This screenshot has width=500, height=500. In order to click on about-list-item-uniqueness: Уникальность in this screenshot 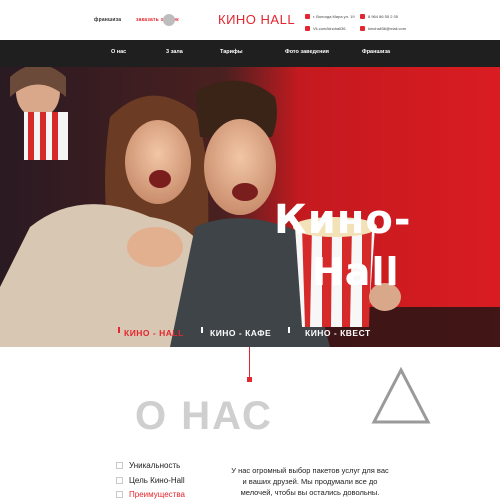, I will do `click(148, 465)`.